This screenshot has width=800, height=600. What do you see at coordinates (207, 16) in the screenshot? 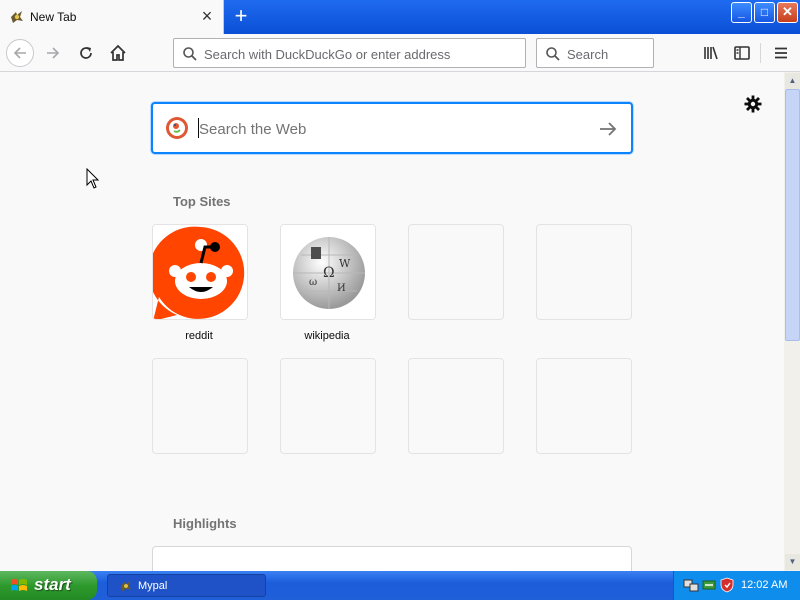
I see `tab-close-icon: ×` at bounding box center [207, 16].